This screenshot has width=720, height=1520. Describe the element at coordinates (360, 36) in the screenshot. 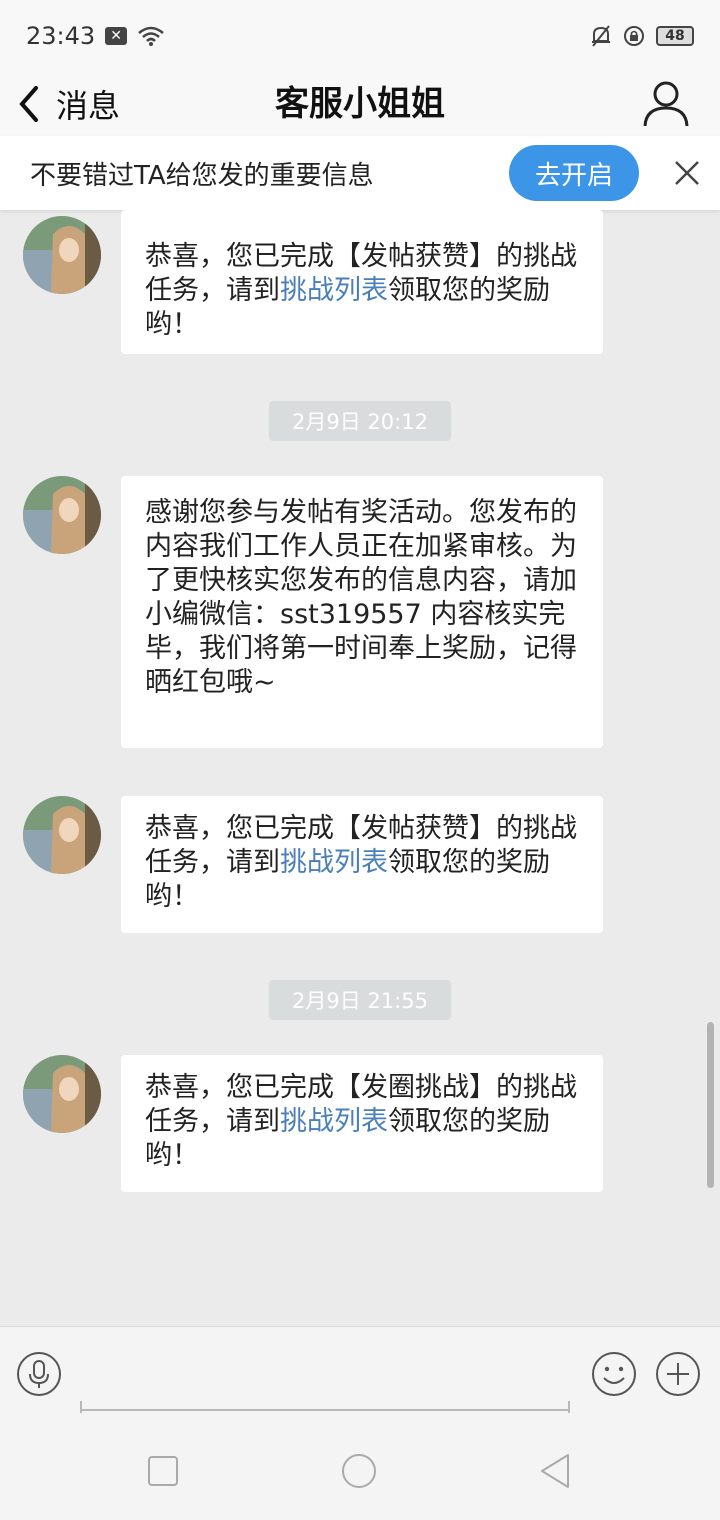

I see `status-bar: 23:43 ✕ 48` at that location.